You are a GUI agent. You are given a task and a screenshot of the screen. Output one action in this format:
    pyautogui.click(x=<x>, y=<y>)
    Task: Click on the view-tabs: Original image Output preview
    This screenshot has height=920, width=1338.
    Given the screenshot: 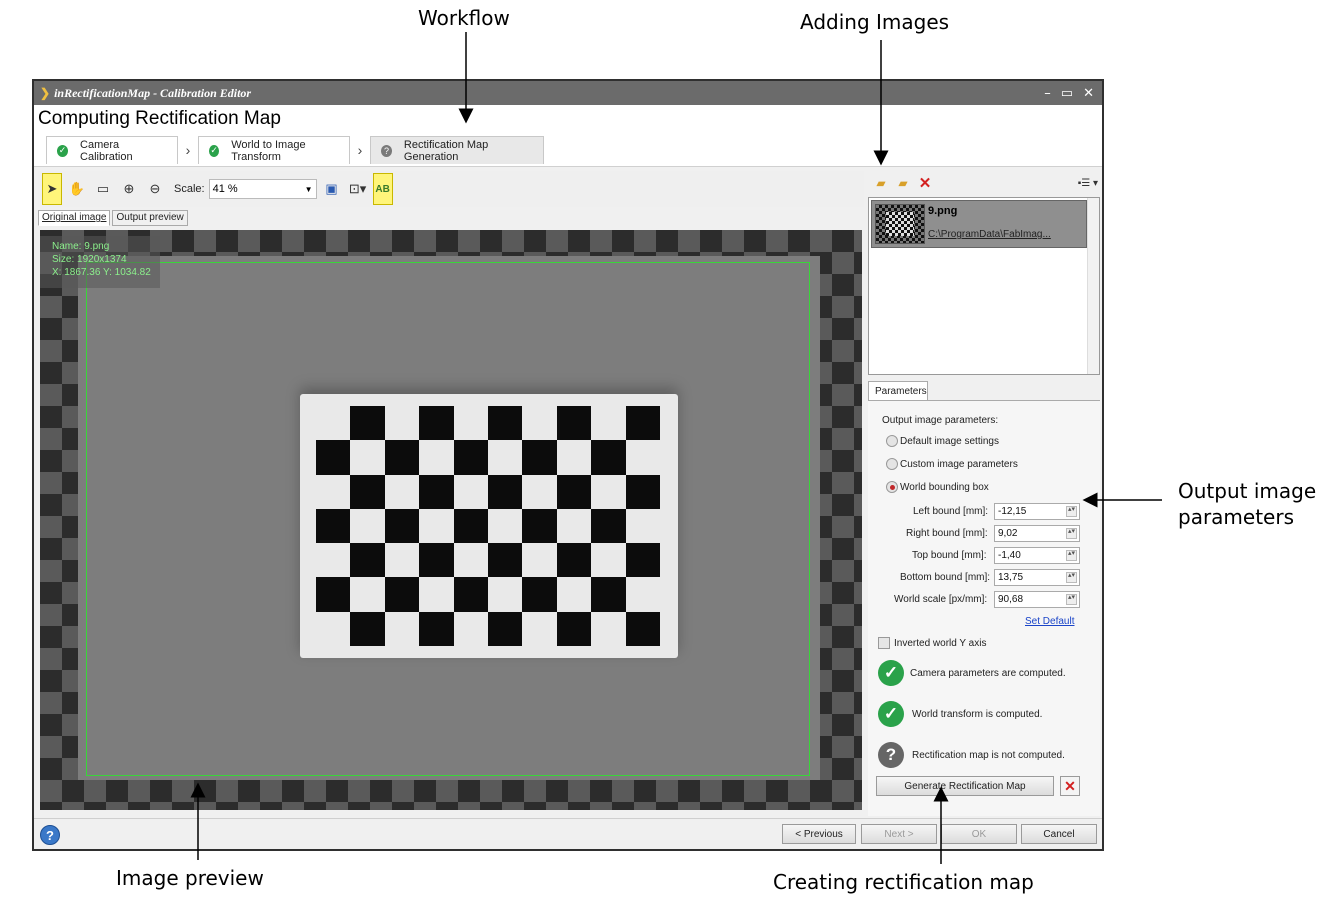 What is the action you would take?
    pyautogui.click(x=451, y=218)
    